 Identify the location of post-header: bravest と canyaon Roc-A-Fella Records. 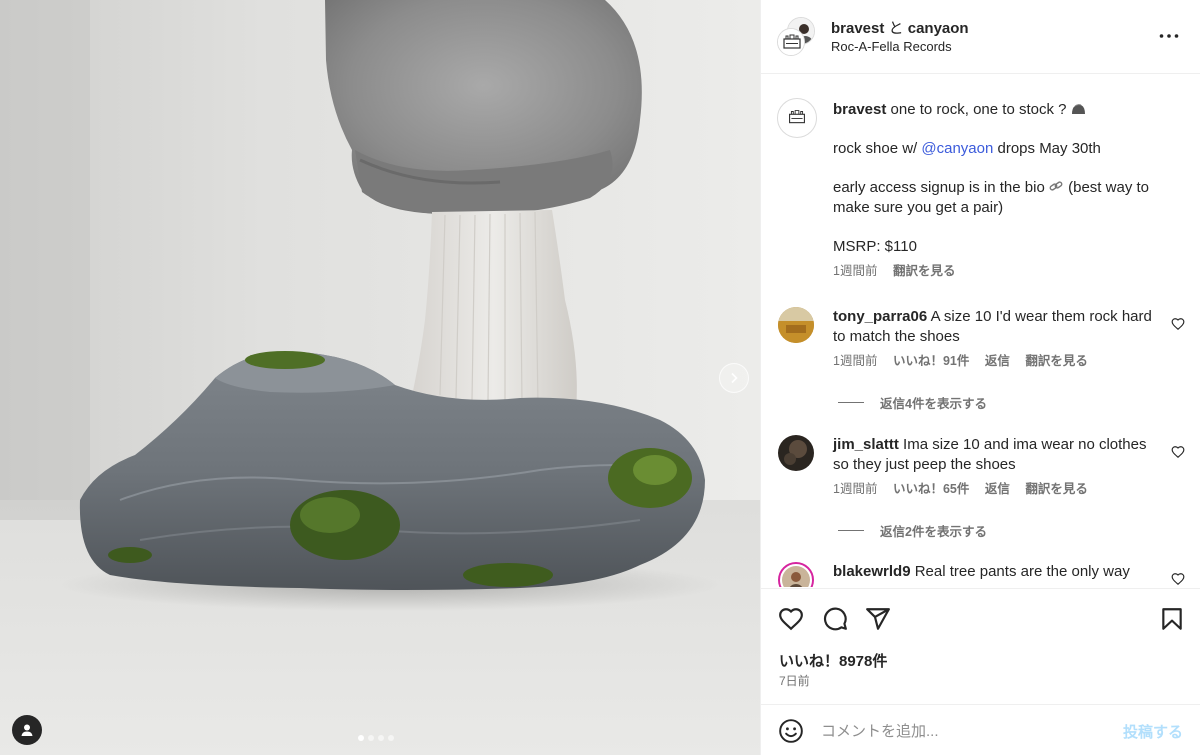
(980, 37).